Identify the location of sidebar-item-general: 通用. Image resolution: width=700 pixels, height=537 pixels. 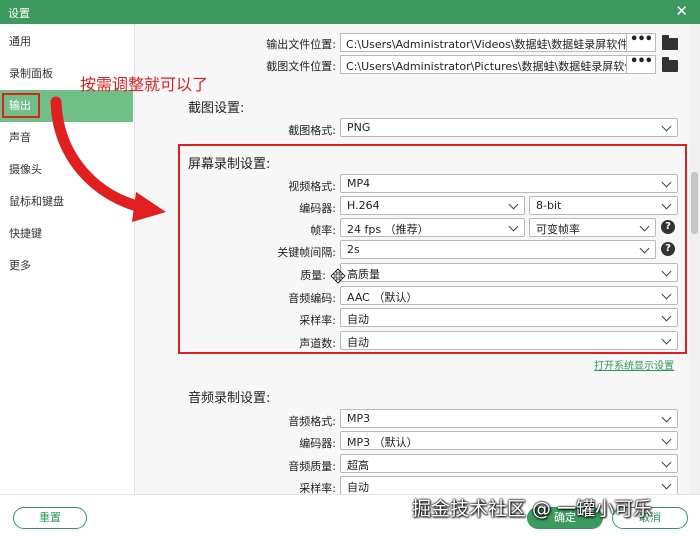
(66, 42).